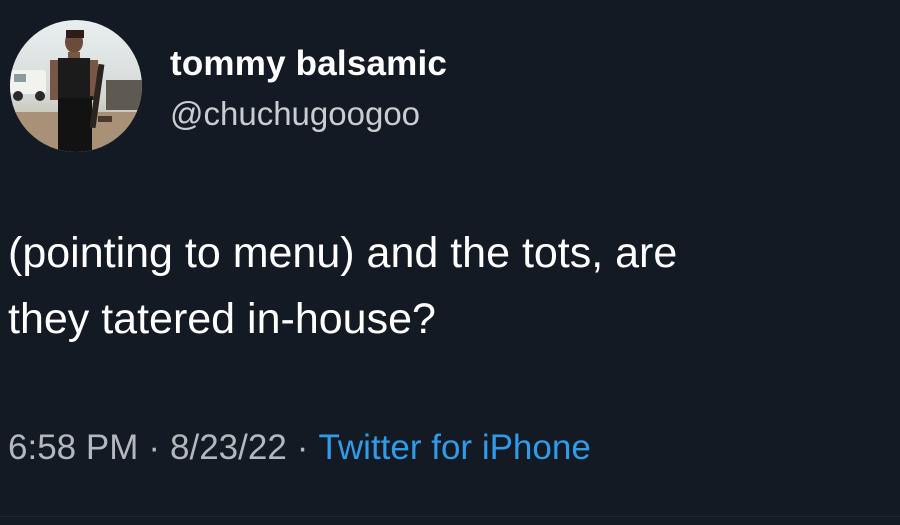  I want to click on tweet-source-link: Twitter for iPhone, so click(454, 447).